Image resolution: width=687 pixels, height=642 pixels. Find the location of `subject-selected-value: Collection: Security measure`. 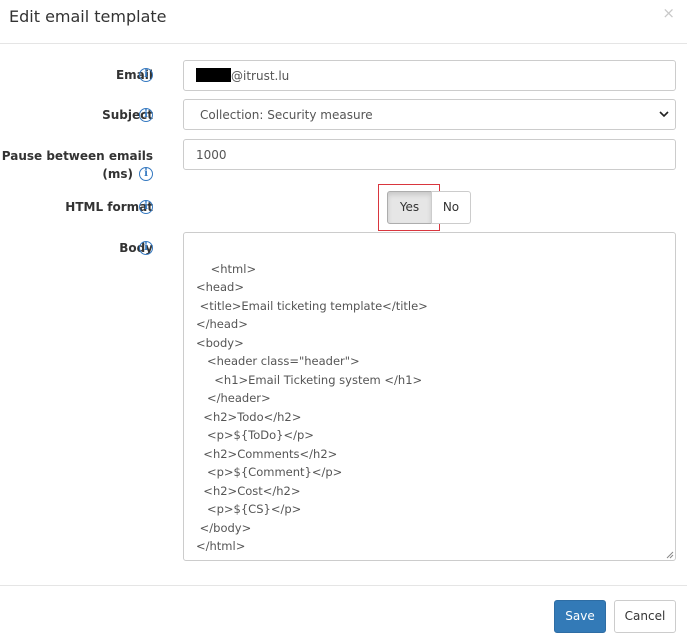

subject-selected-value: Collection: Security measure is located at coordinates (286, 115).